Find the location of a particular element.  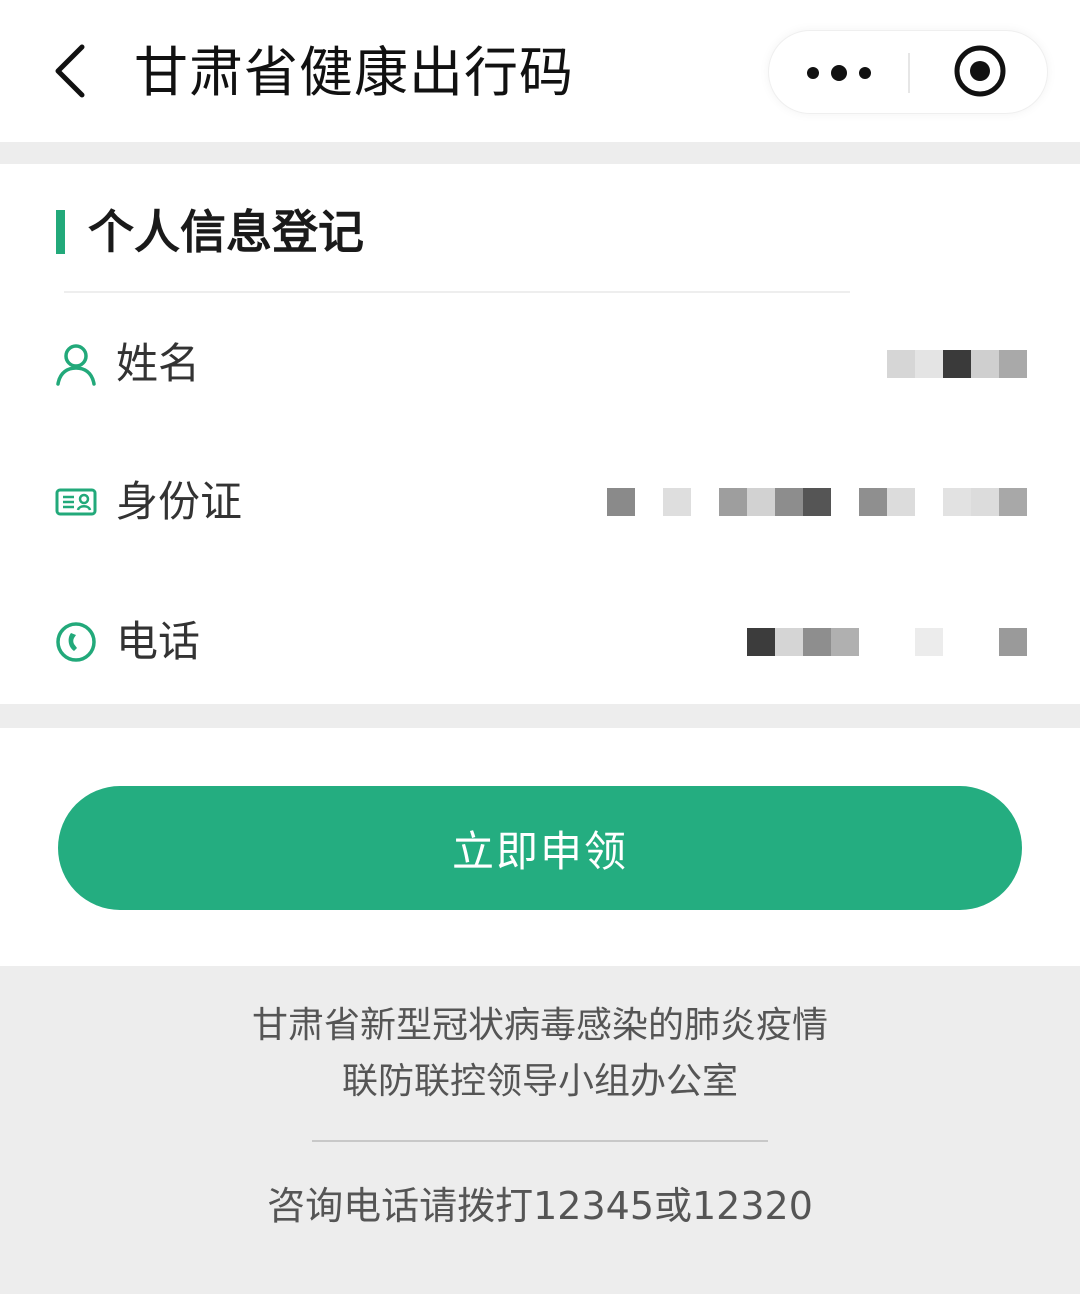

back-button is located at coordinates (70, 73).